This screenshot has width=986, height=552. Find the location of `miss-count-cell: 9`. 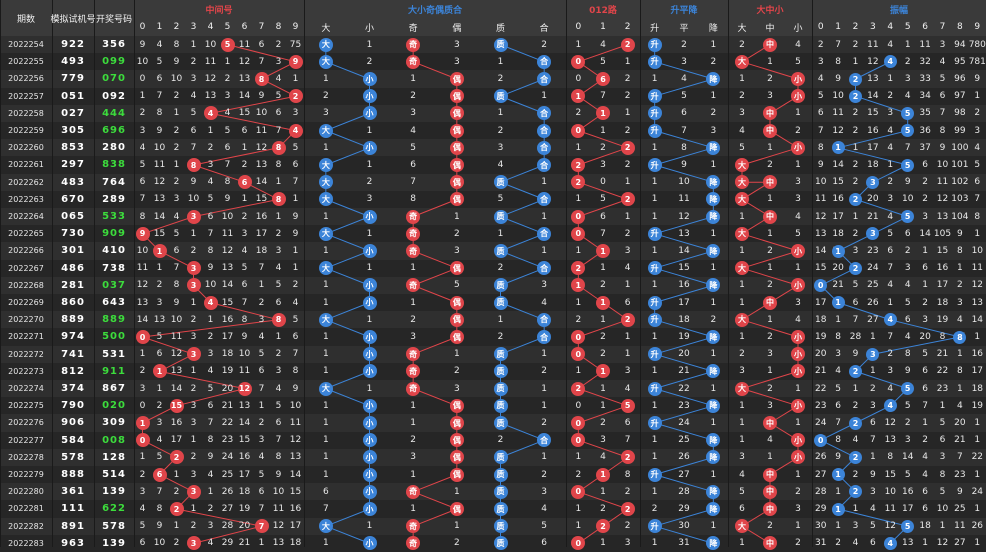

miss-count-cell: 9 is located at coordinates (907, 371).